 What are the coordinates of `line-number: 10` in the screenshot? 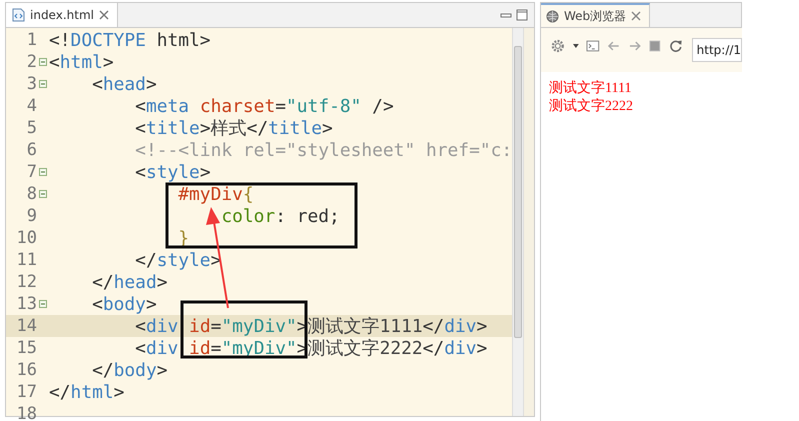 It's located at (26, 238).